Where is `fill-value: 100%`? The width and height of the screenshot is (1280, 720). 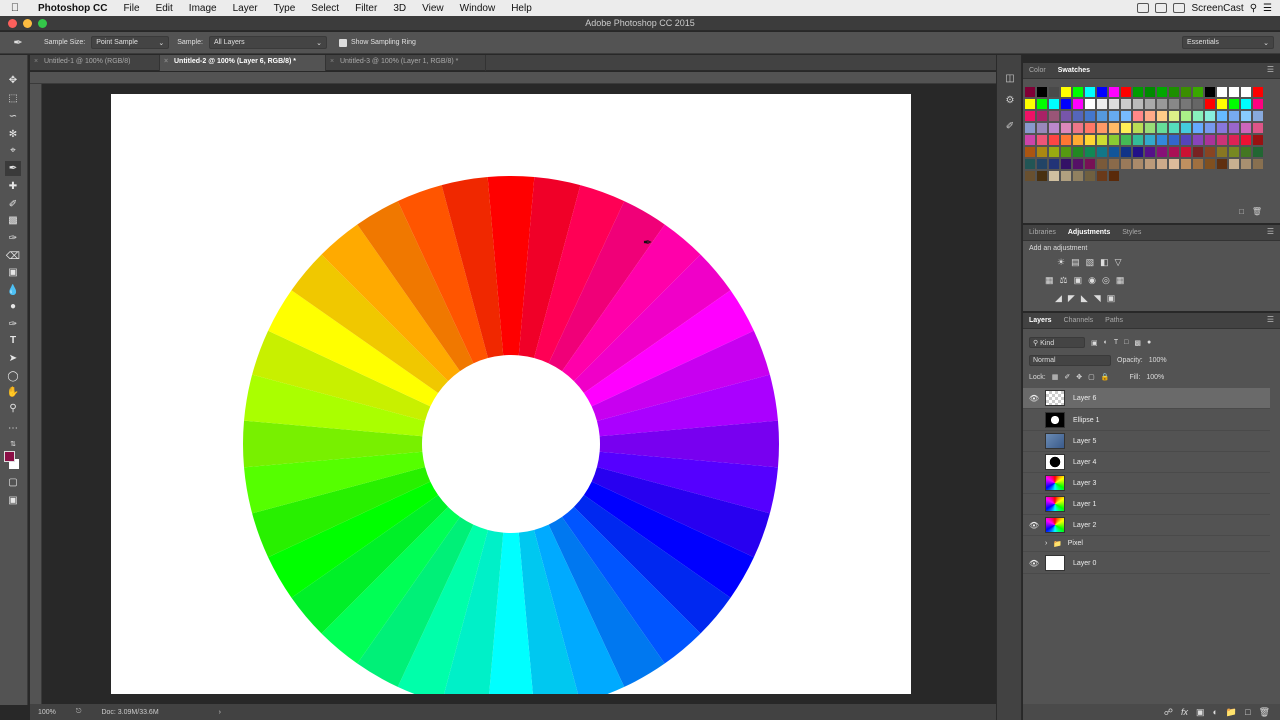
fill-value: 100% is located at coordinates (1155, 377).